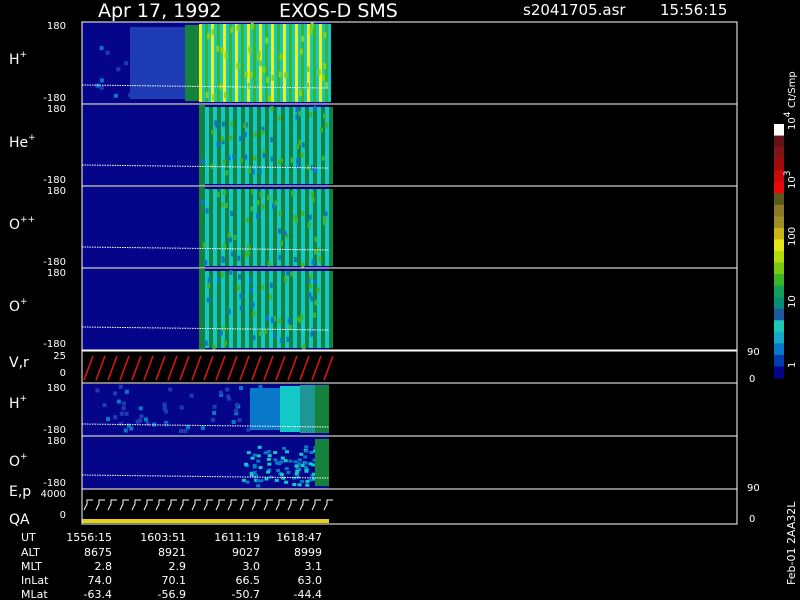 The width and height of the screenshot is (800, 600). What do you see at coordinates (308, 594) in the screenshot?
I see `ephemeris-value: -44.4` at bounding box center [308, 594].